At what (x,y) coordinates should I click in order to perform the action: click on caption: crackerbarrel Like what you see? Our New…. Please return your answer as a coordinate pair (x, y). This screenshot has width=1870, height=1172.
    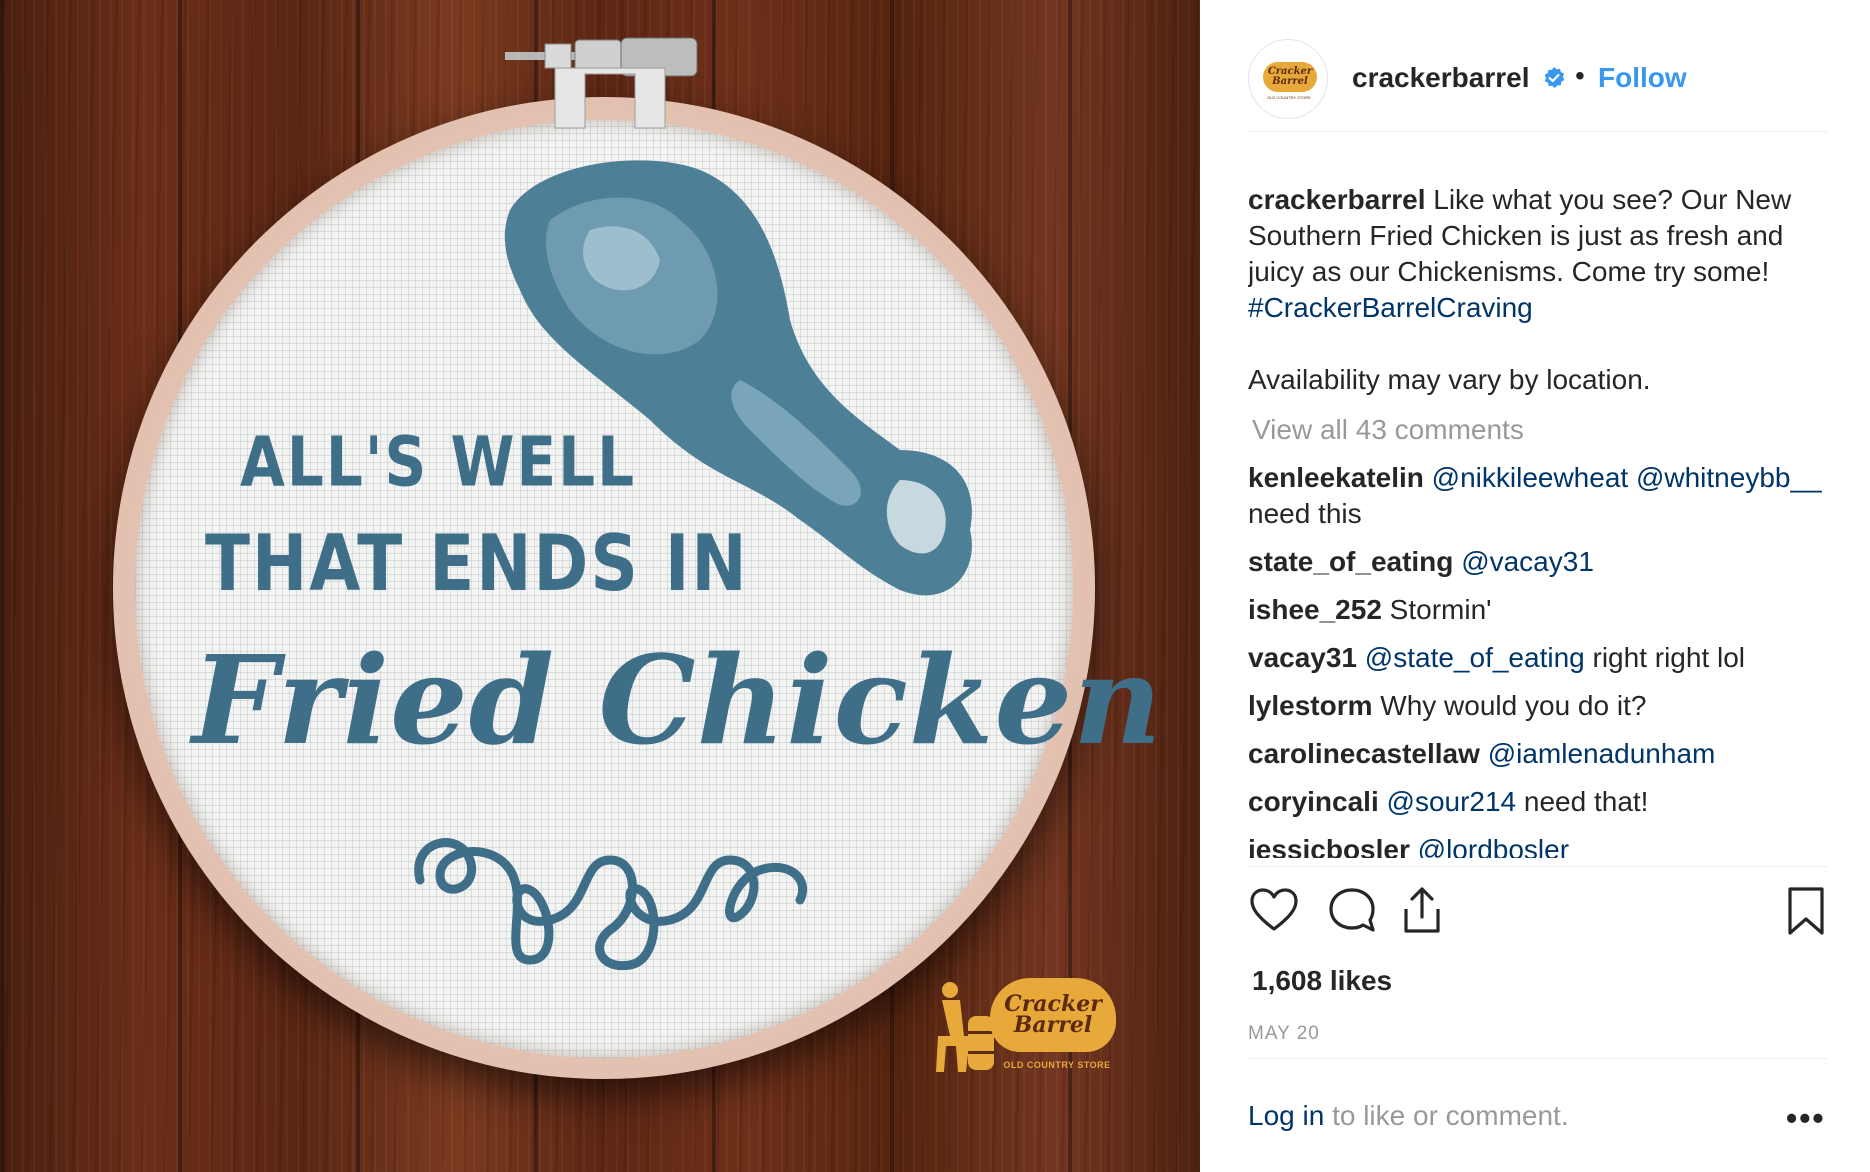
    Looking at the image, I should click on (1538, 254).